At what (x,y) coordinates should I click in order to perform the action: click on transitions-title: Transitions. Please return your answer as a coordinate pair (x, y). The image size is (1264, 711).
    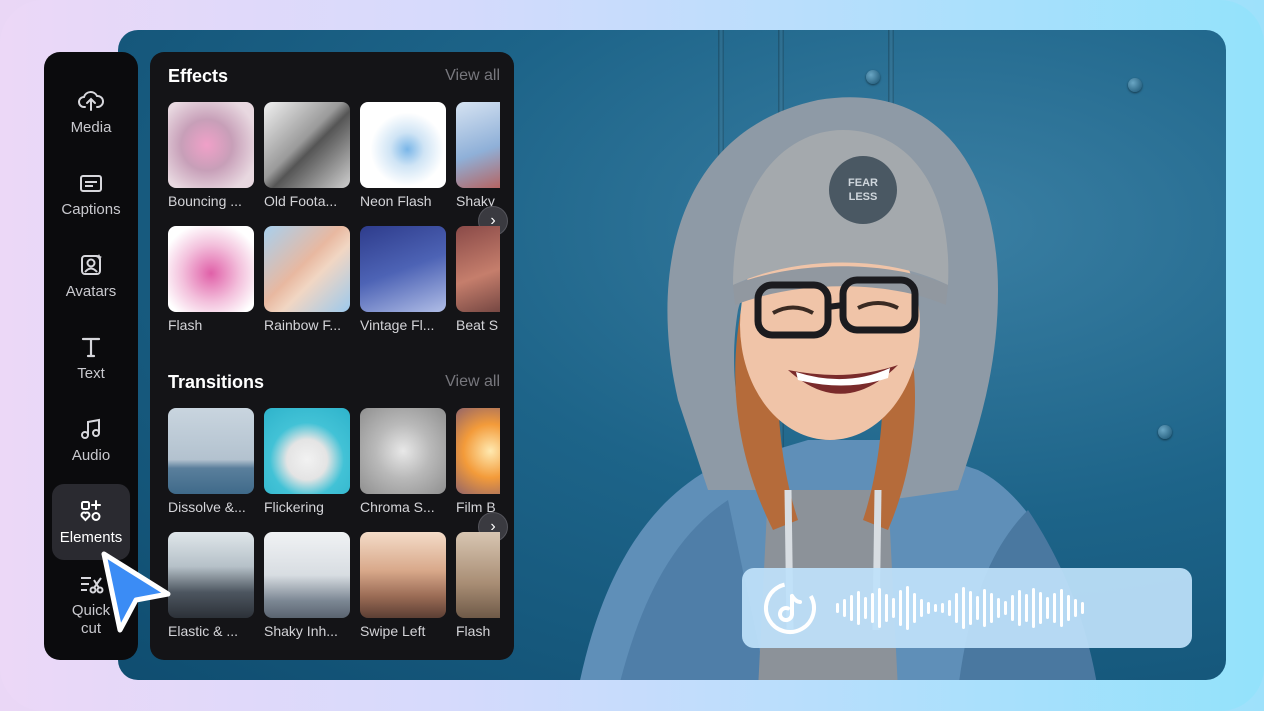
    Looking at the image, I should click on (216, 381).